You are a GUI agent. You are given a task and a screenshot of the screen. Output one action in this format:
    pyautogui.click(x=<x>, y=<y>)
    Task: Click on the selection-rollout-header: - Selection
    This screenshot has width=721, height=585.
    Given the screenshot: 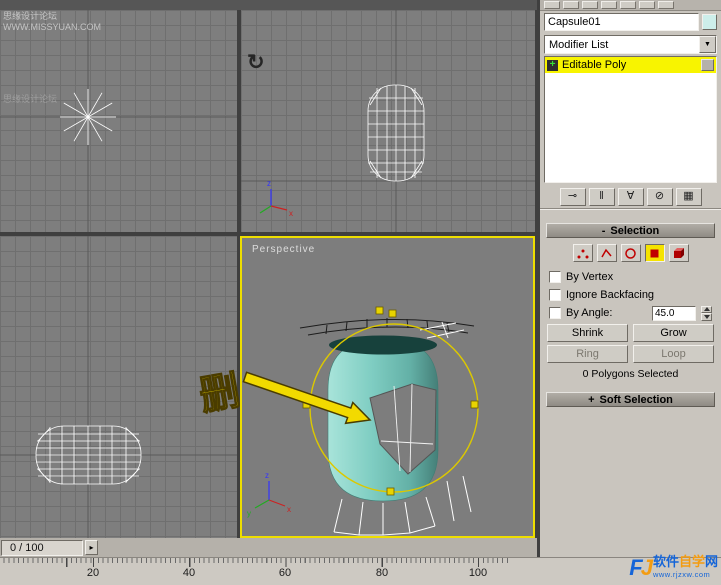 What is the action you would take?
    pyautogui.click(x=630, y=230)
    